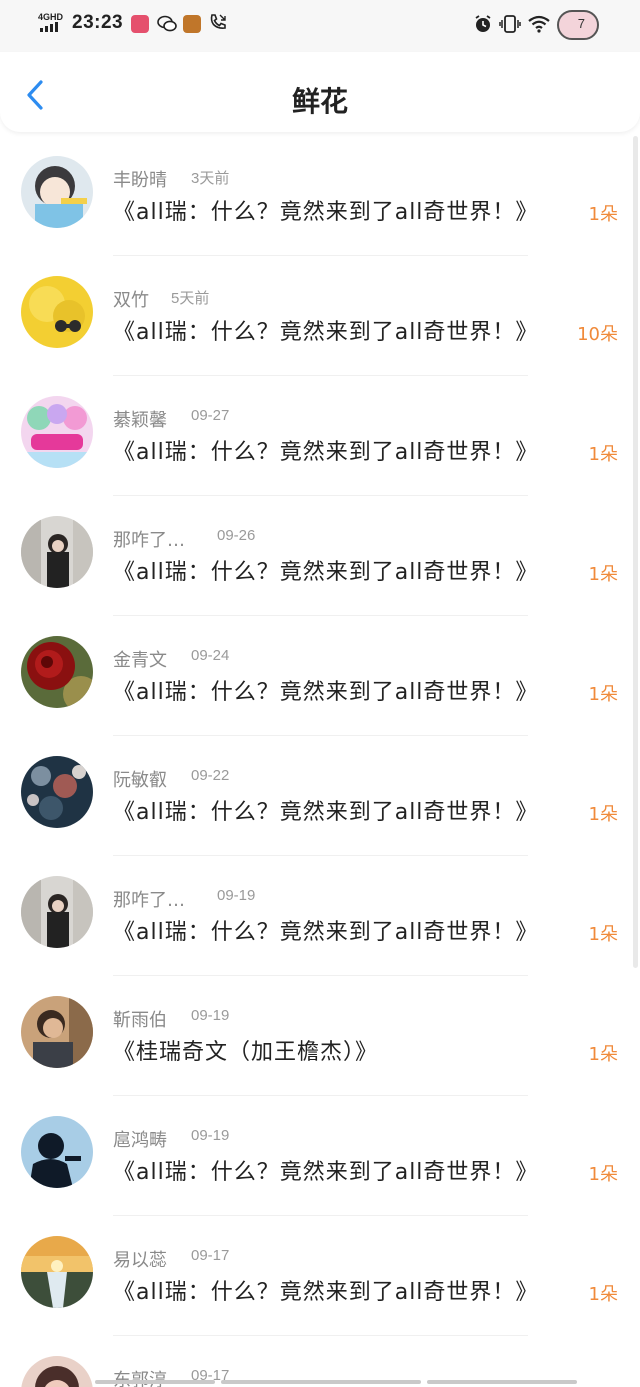 Image resolution: width=640 pixels, height=1387 pixels. I want to click on game-app-icon, so click(192, 24).